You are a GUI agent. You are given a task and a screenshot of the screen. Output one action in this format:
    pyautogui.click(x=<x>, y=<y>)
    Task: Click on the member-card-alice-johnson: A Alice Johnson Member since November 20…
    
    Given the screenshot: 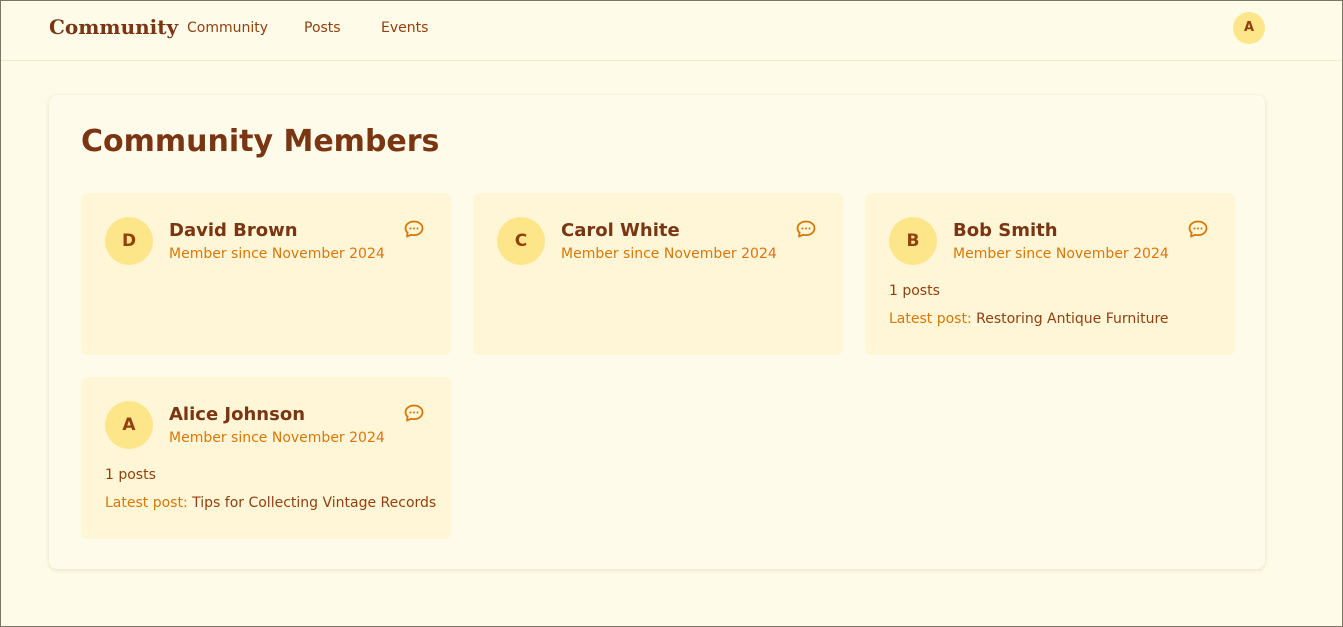 What is the action you would take?
    pyautogui.click(x=266, y=458)
    